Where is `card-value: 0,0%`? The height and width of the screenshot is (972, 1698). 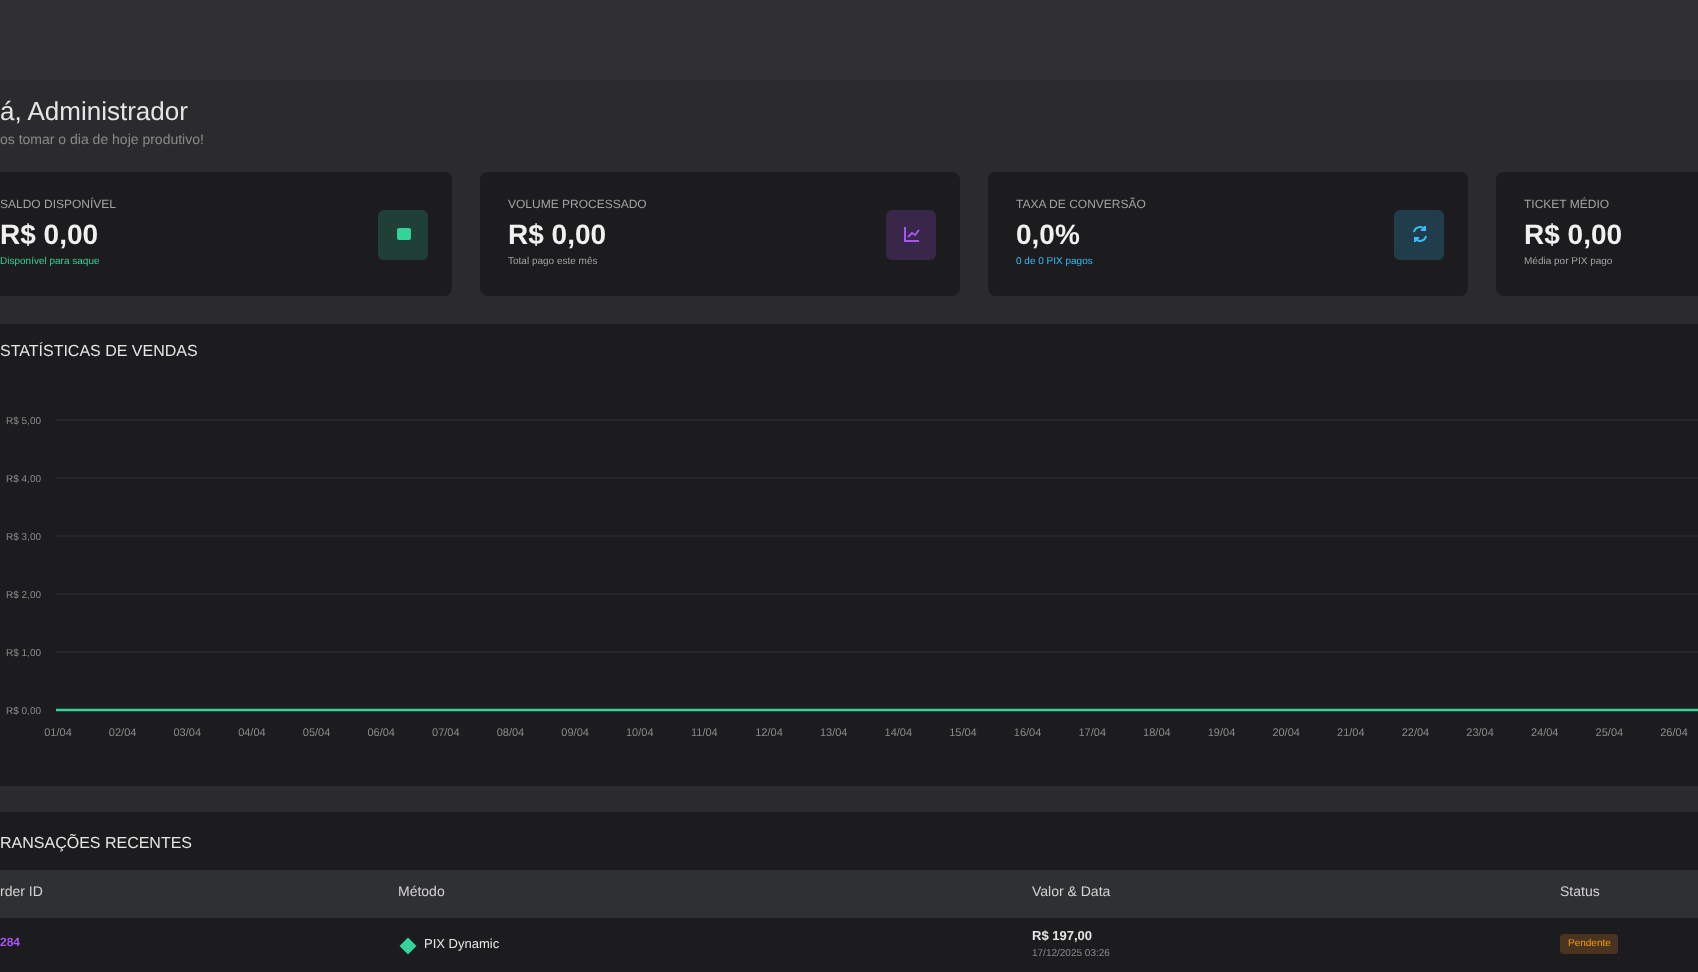 card-value: 0,0% is located at coordinates (1049, 234).